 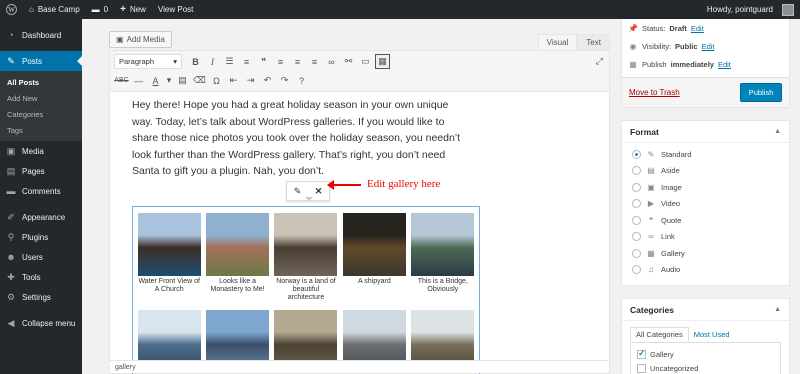 I want to click on sidebar-item-tools: ✚ Tools, so click(x=41, y=277).